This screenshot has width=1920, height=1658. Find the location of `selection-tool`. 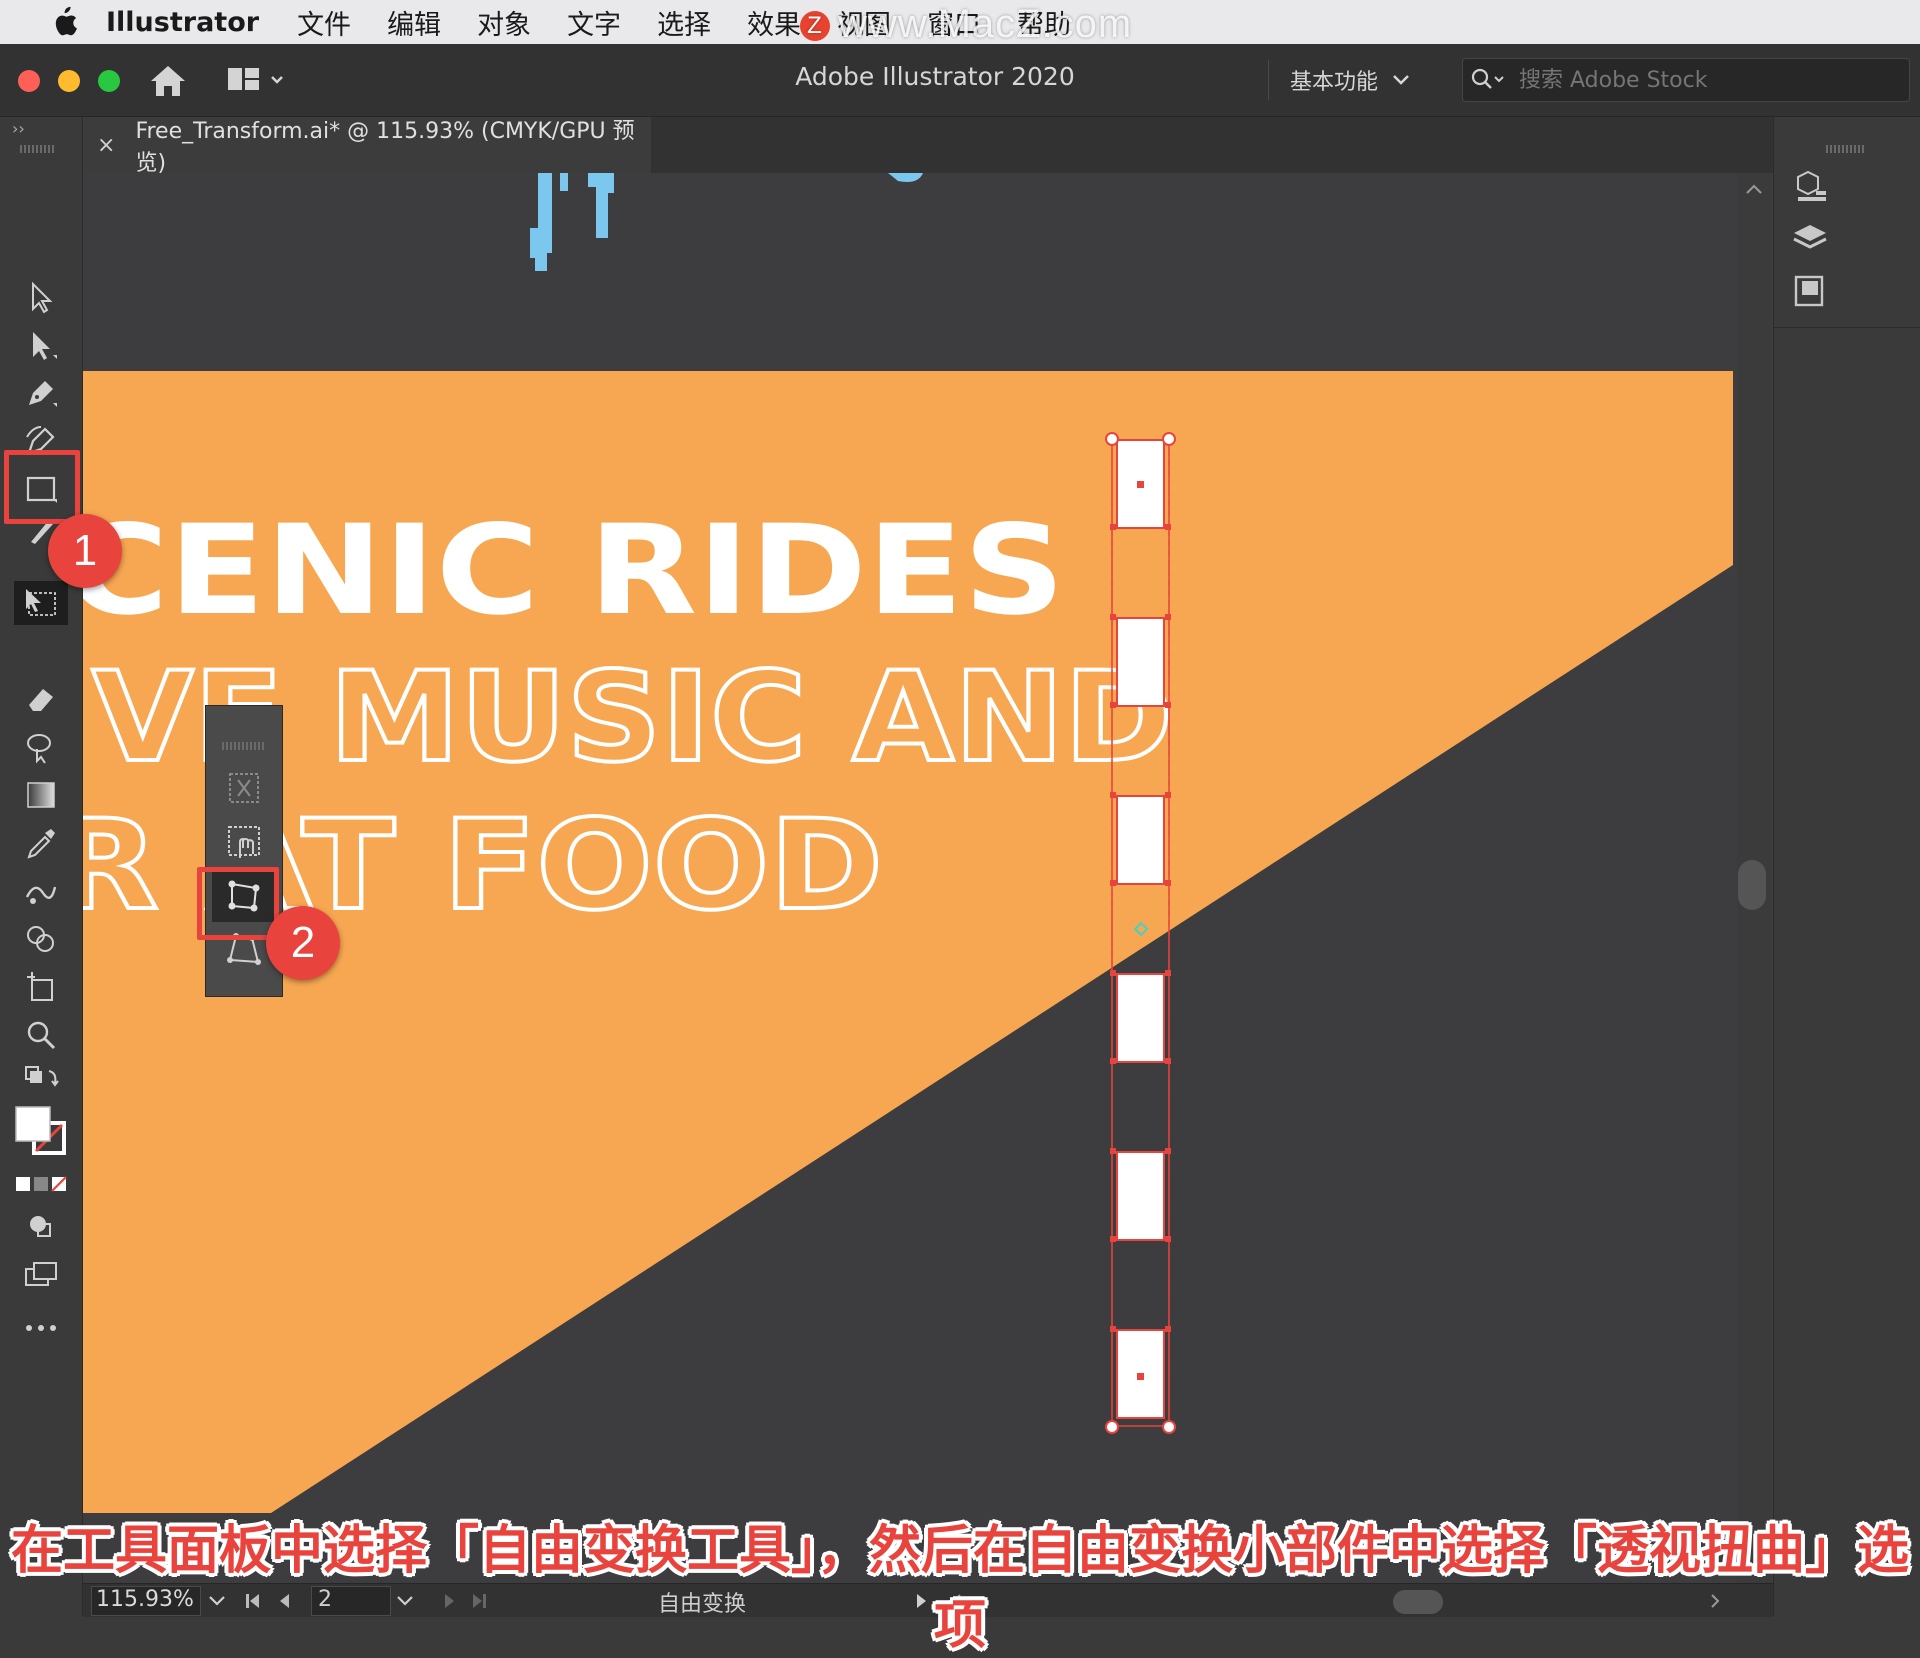

selection-tool is located at coordinates (41, 297).